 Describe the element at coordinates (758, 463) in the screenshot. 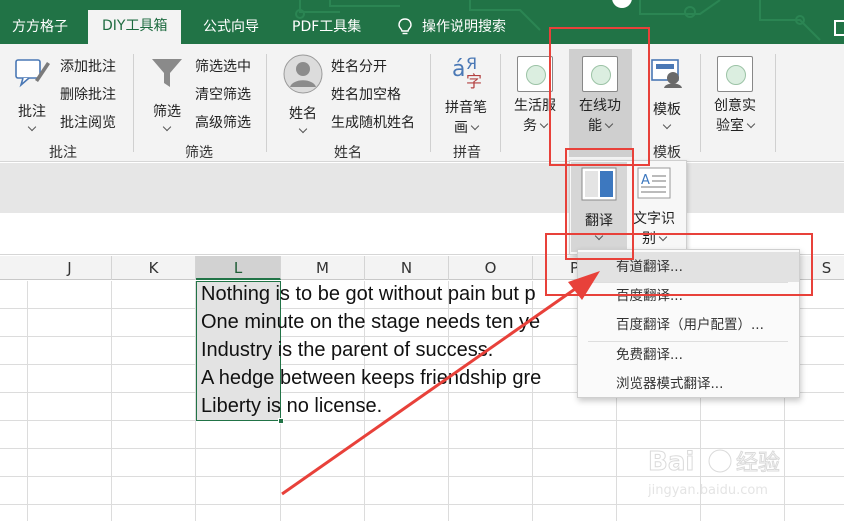

I see `svg-text: 经验` at that location.